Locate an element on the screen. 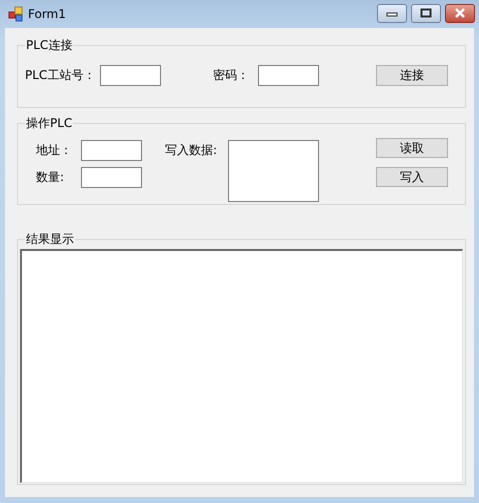 Image resolution: width=479 pixels, height=503 pixels. field-label: 密码： is located at coordinates (231, 75).